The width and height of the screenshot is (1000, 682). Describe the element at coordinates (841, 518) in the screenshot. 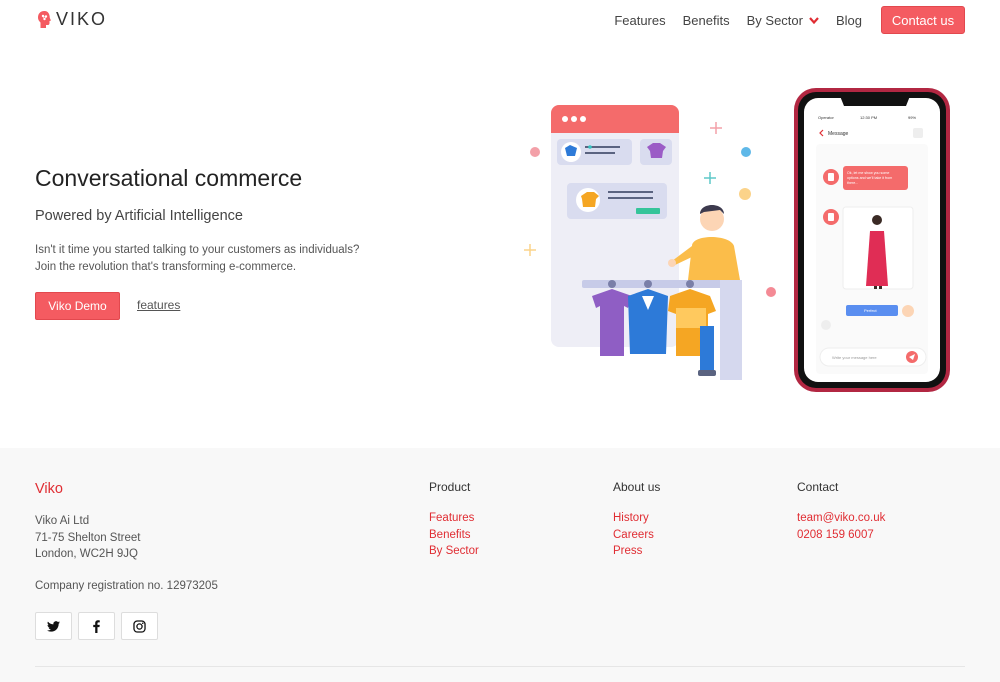

I see `footer-link-email: team@viko.co.uk` at that location.